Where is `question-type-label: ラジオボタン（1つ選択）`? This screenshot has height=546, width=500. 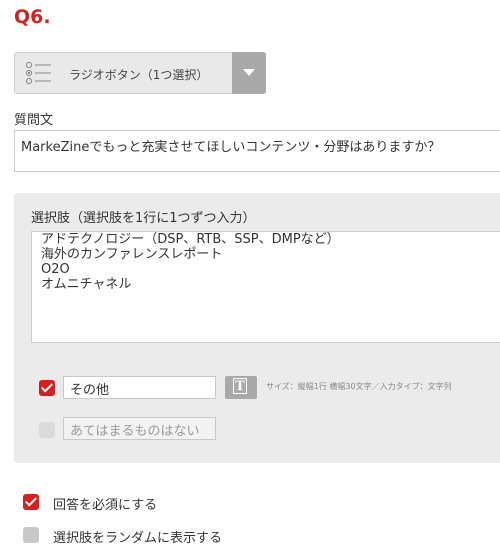 question-type-label: ラジオボタン（1つ選択） is located at coordinates (139, 75).